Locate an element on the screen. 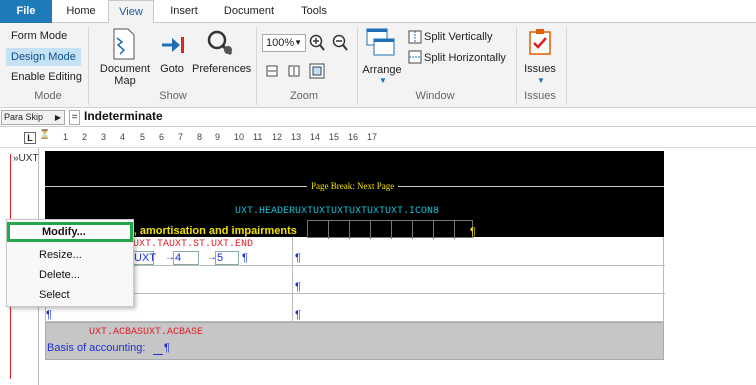 The image size is (756, 385). ruler-mark: 9 is located at coordinates (218, 137).